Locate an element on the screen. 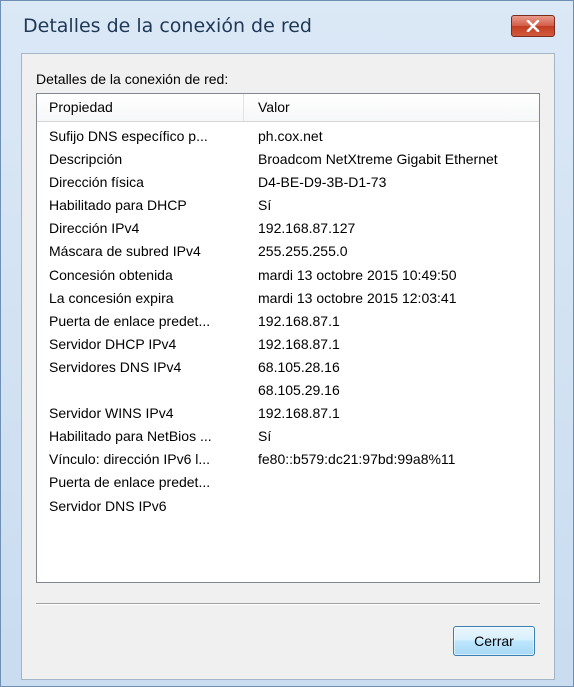  property-cell: Servidor WINS IPv4 is located at coordinates (111, 413).